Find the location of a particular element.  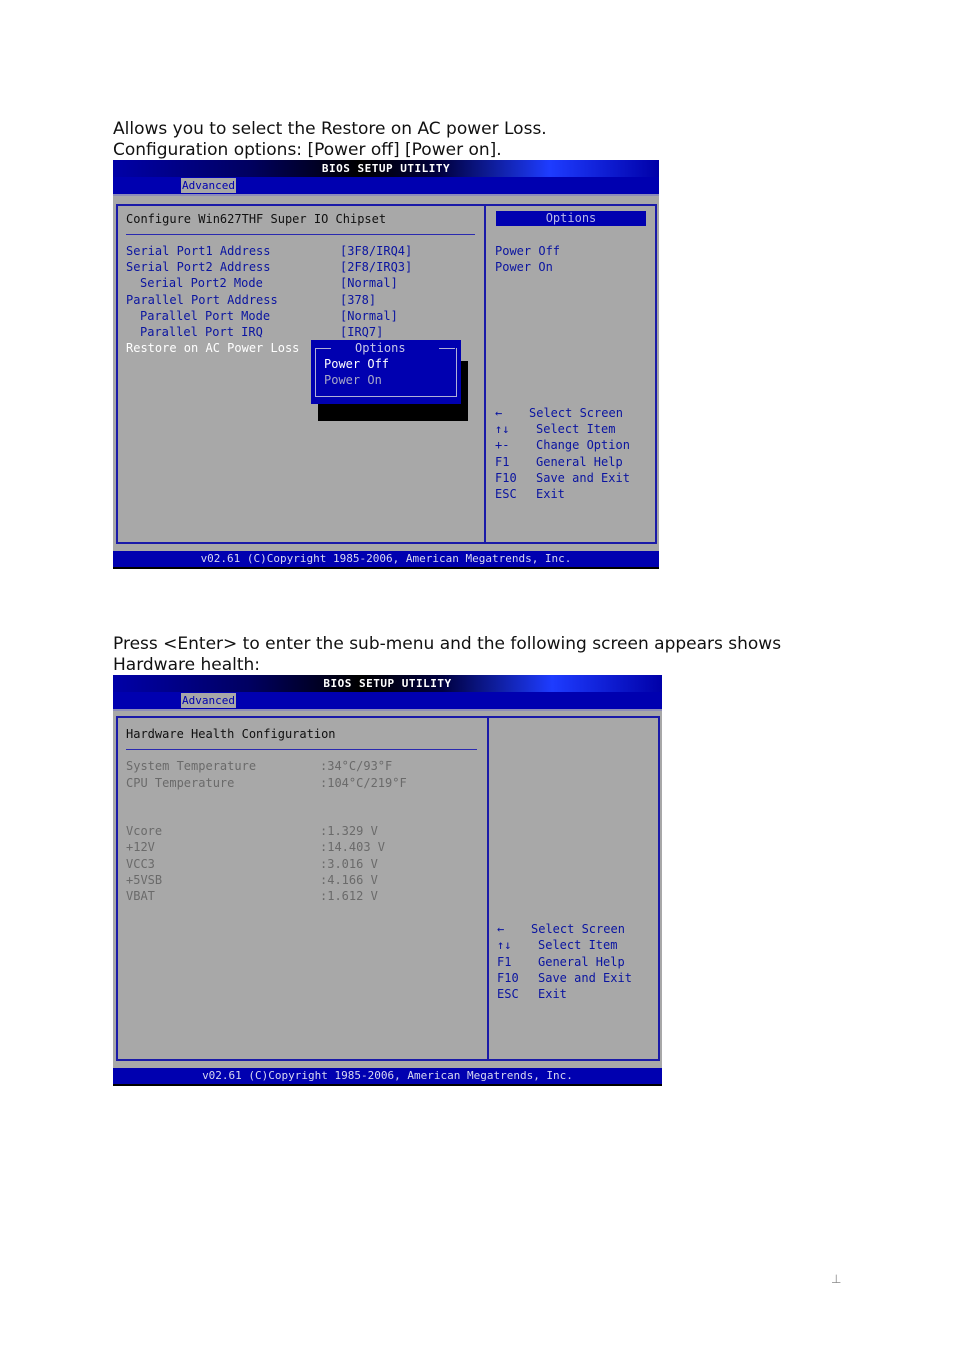

voltage-label: VCC3 is located at coordinates (140, 863).